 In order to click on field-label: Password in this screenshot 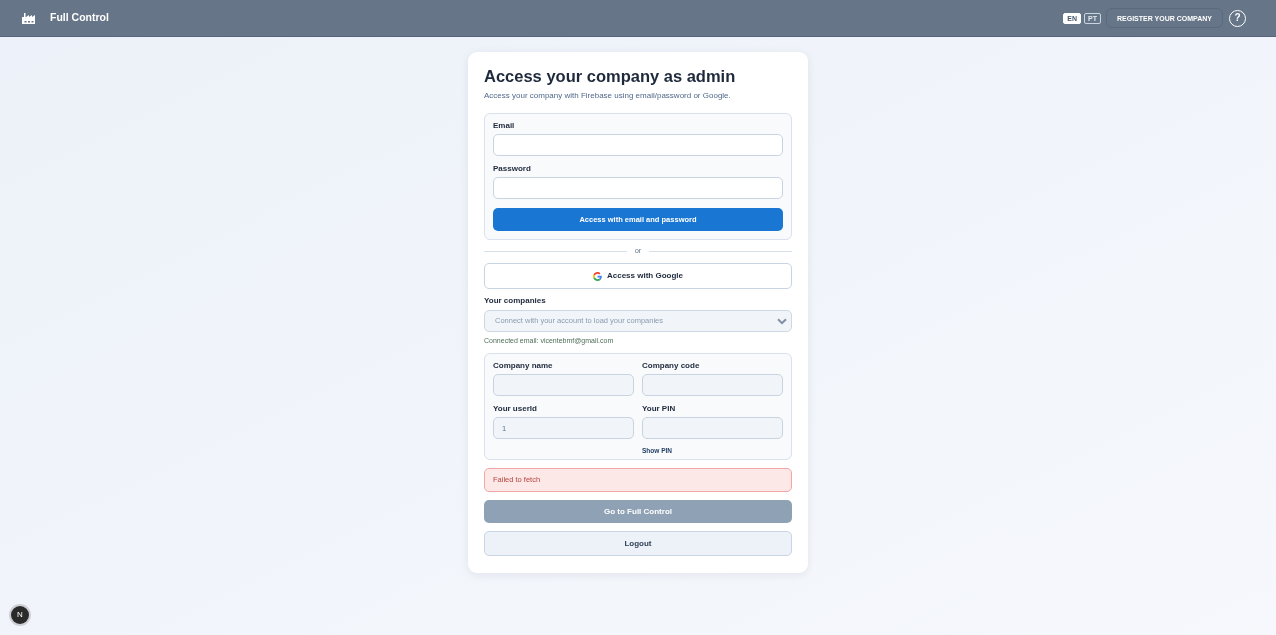, I will do `click(512, 169)`.